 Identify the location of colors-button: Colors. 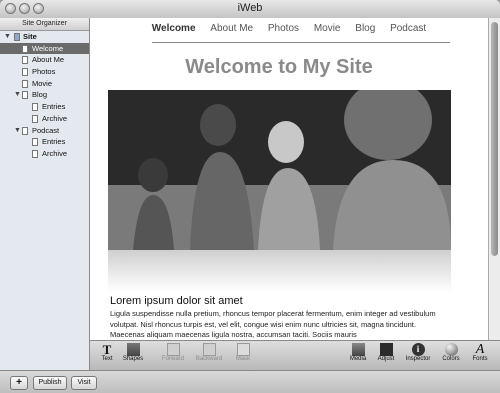
(451, 352).